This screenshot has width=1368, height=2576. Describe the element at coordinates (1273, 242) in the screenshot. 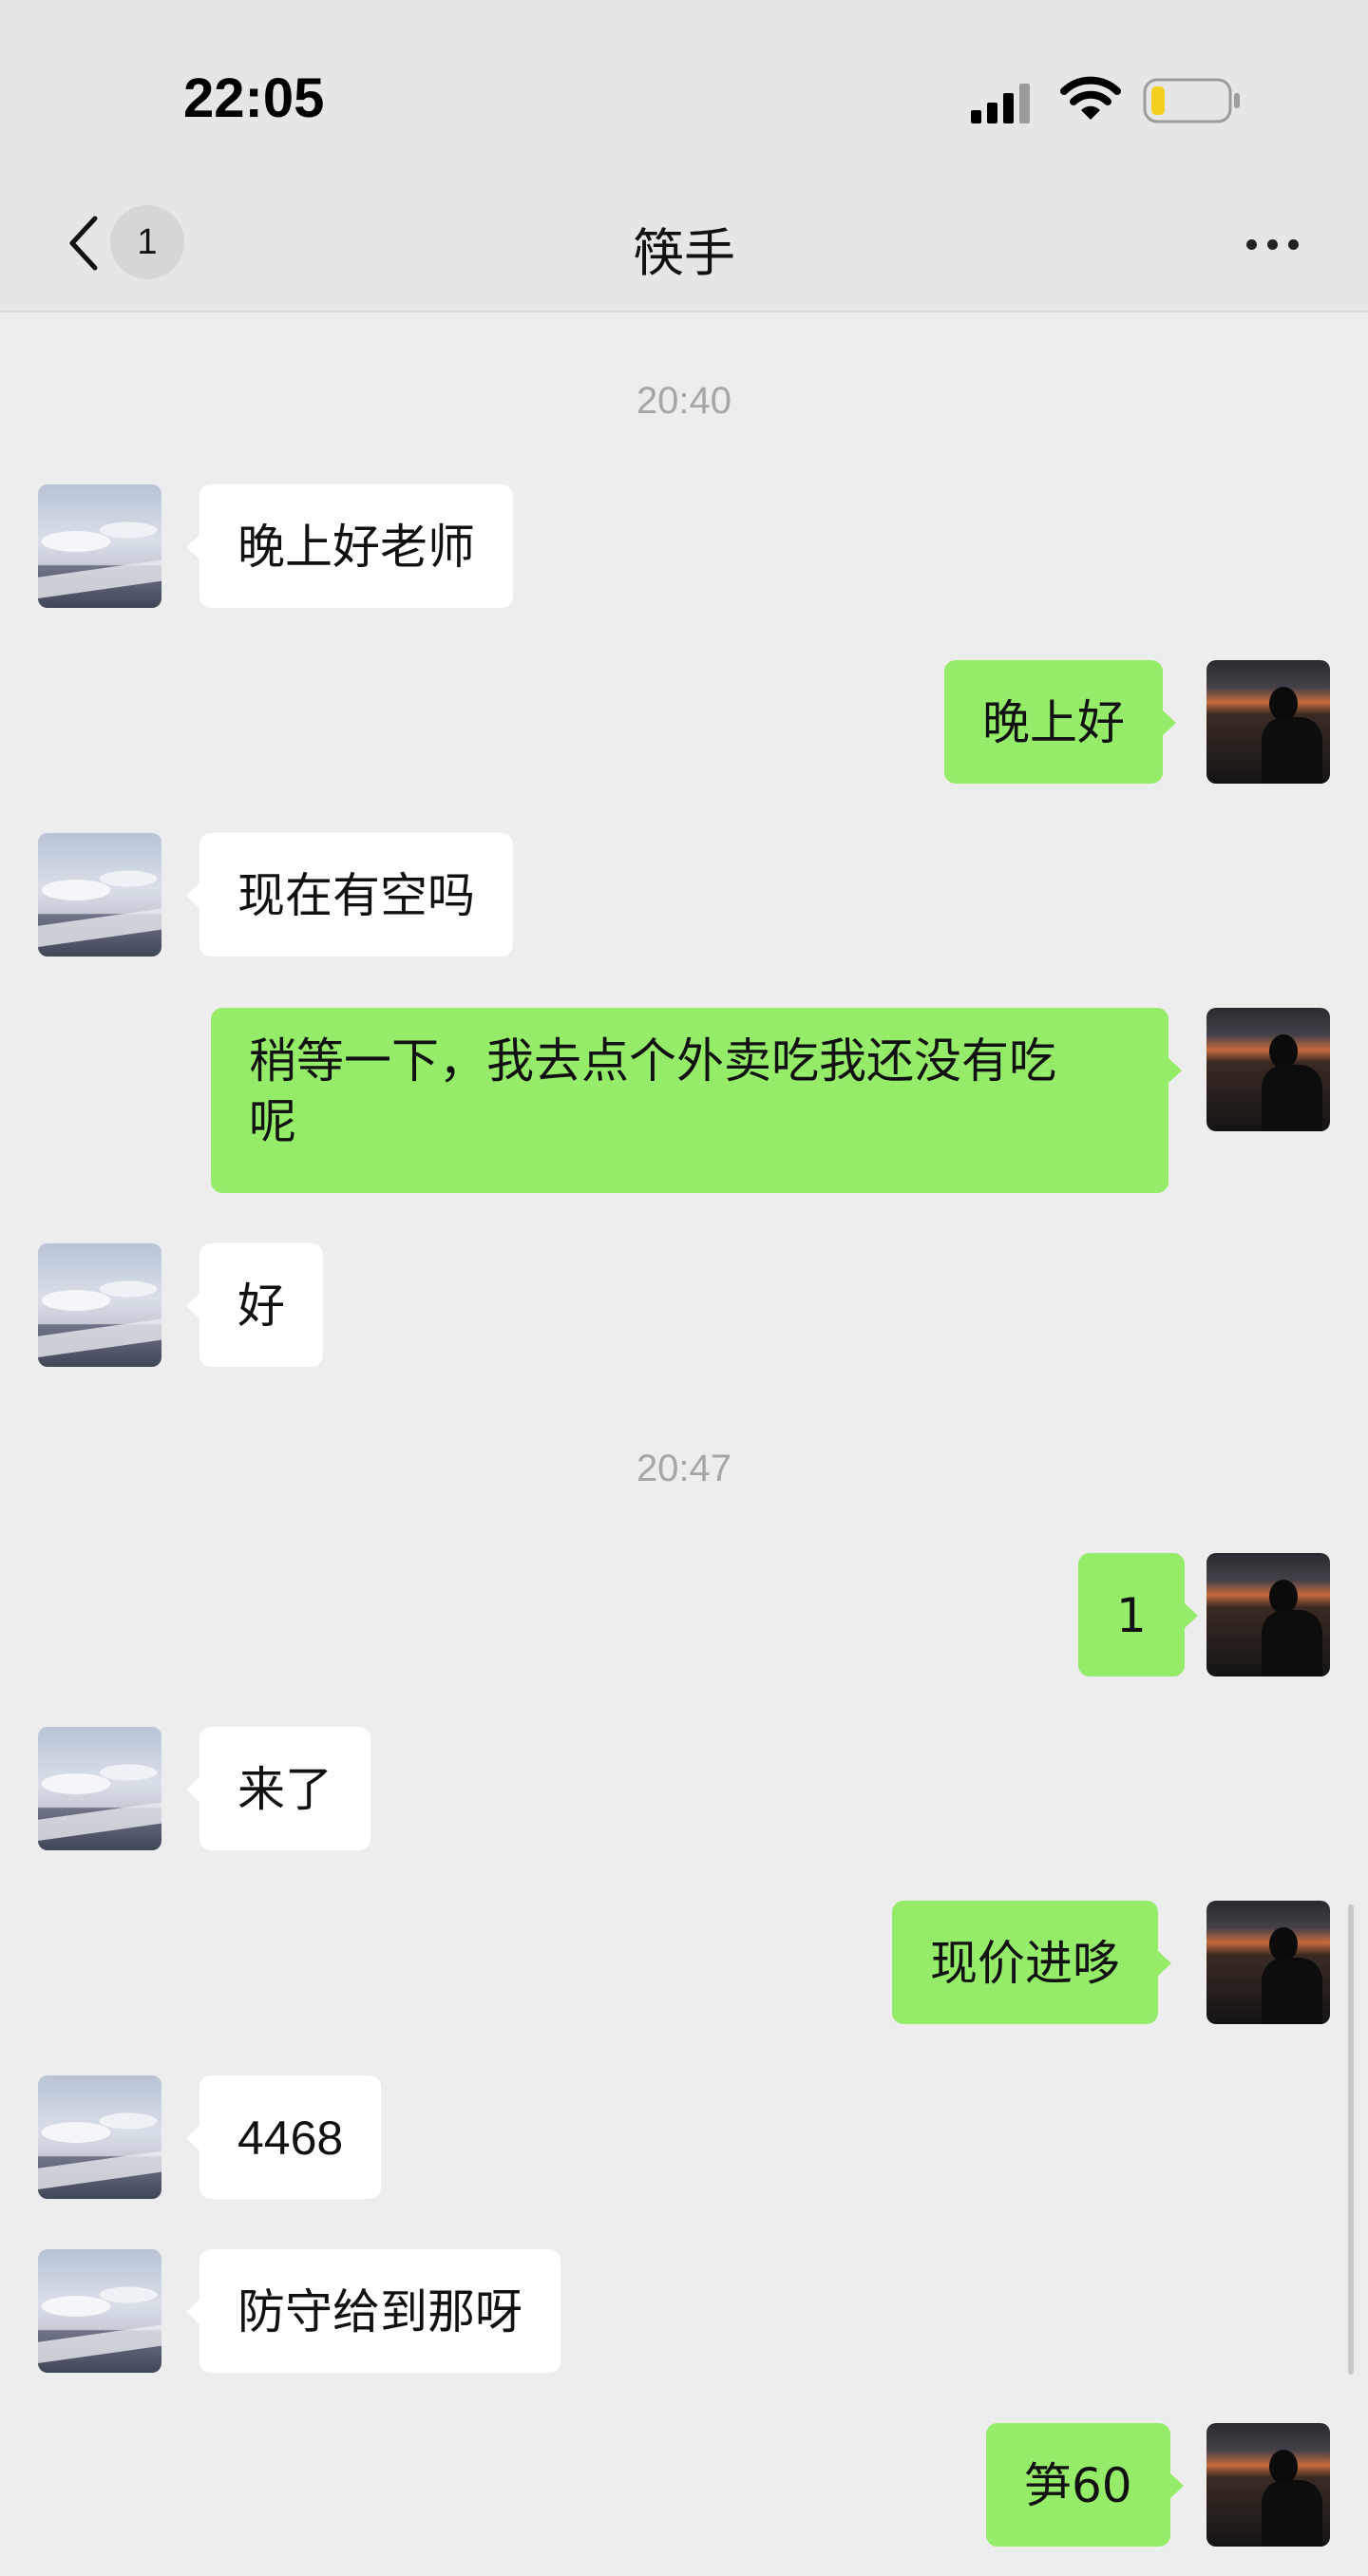

I see `more-icon` at that location.